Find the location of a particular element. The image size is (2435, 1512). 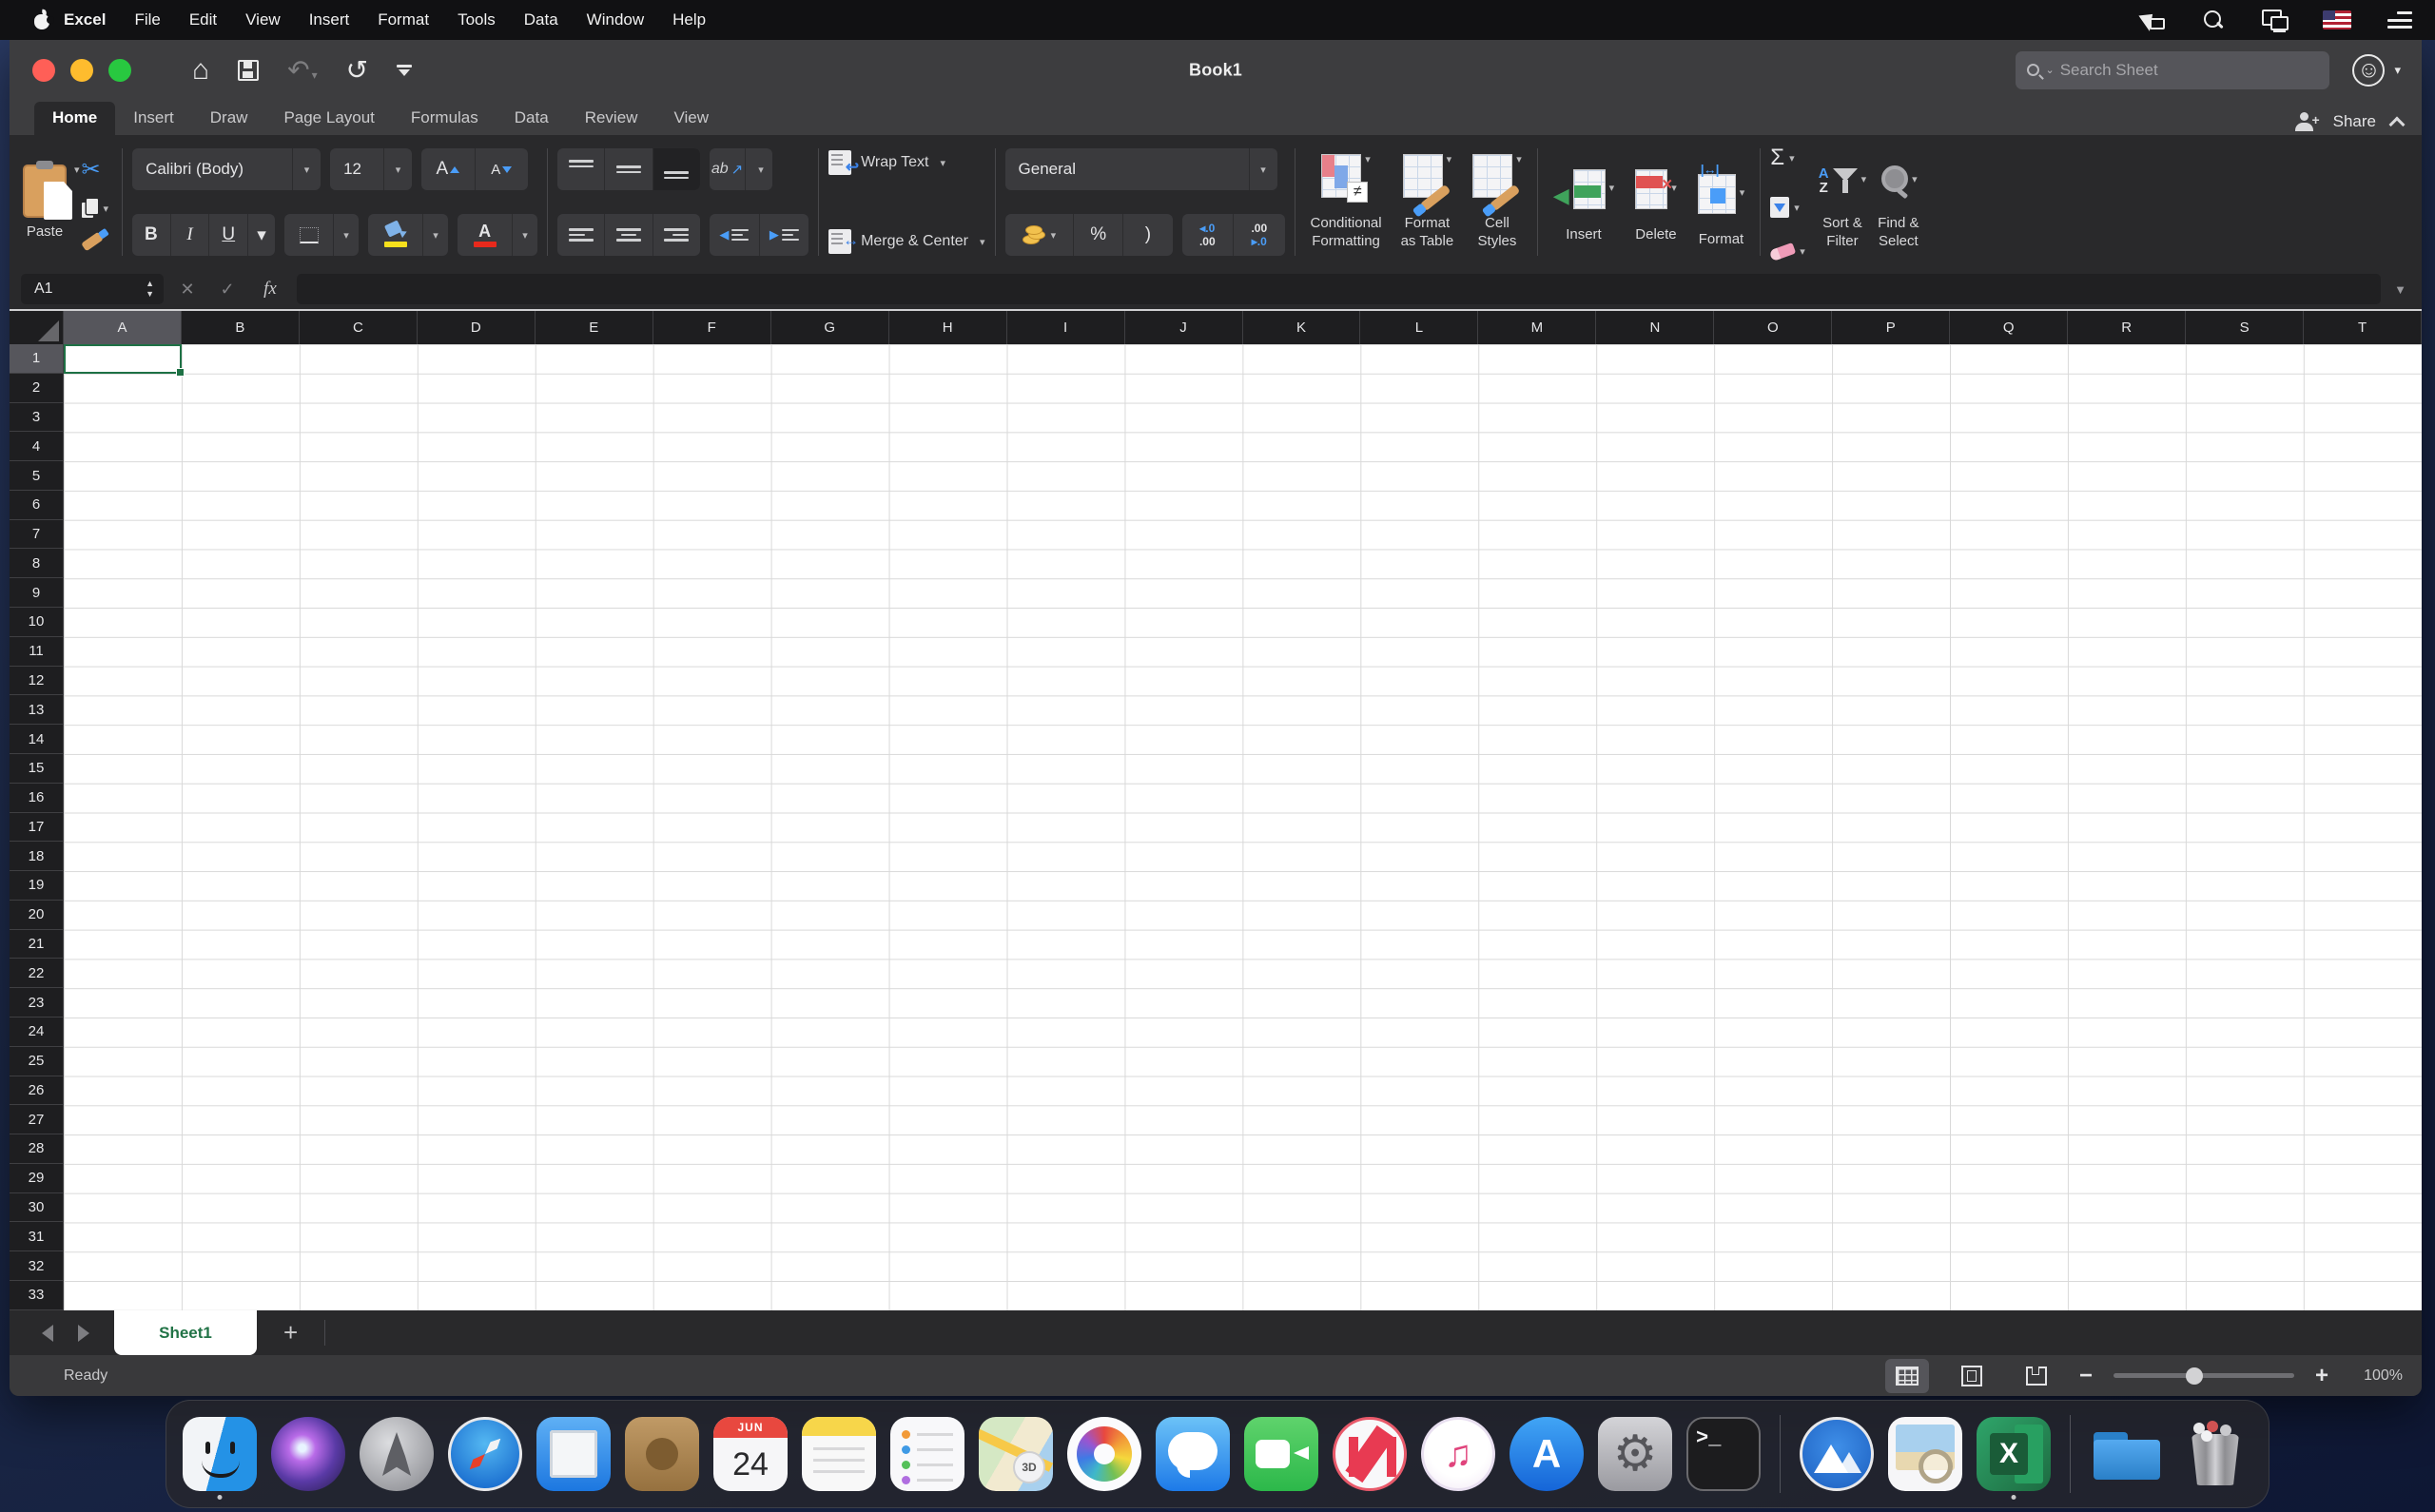

font-name-dropdown: Calibri (Body) ▾ is located at coordinates (227, 169).